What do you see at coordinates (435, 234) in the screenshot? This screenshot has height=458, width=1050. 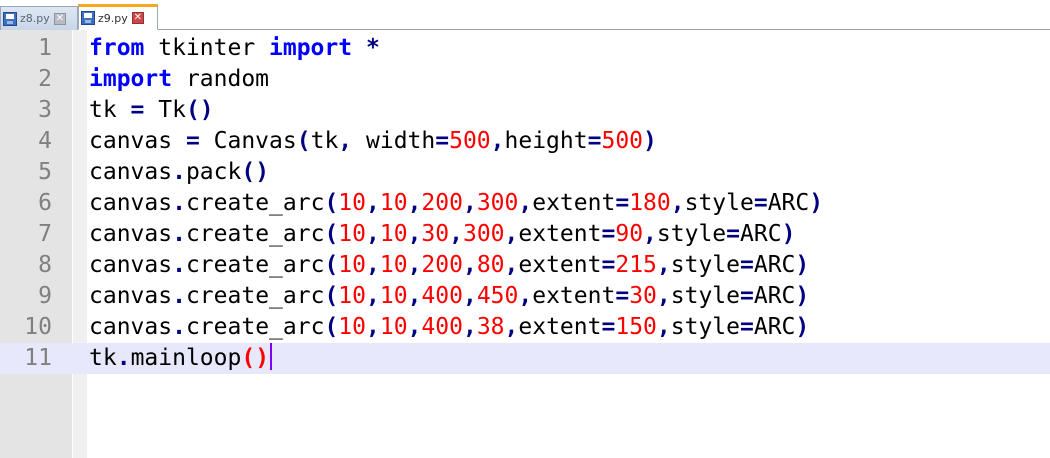 I see `code-token: 30` at bounding box center [435, 234].